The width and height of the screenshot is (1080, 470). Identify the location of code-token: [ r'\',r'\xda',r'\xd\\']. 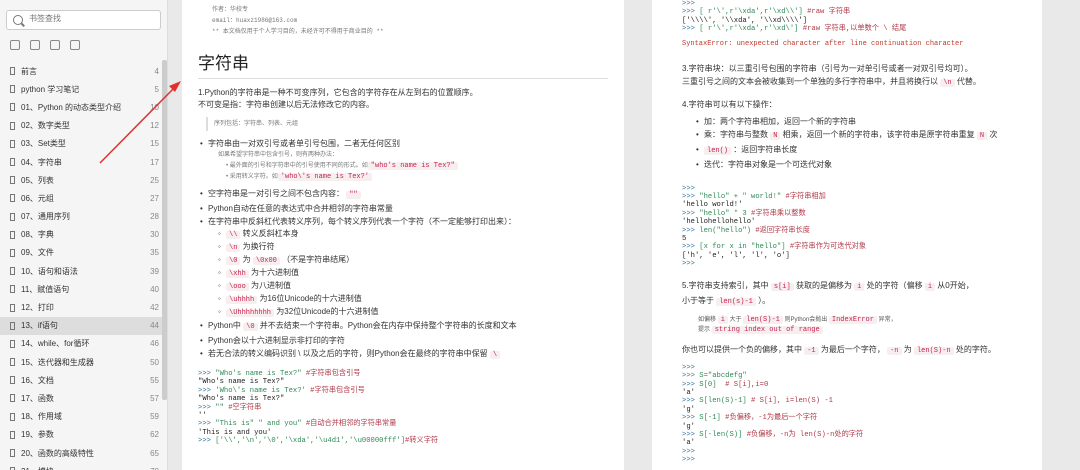
(751, 12).